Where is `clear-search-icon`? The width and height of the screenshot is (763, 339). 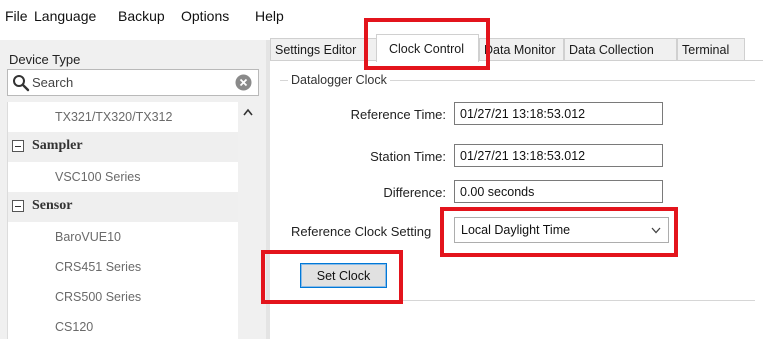
clear-search-icon is located at coordinates (243, 82).